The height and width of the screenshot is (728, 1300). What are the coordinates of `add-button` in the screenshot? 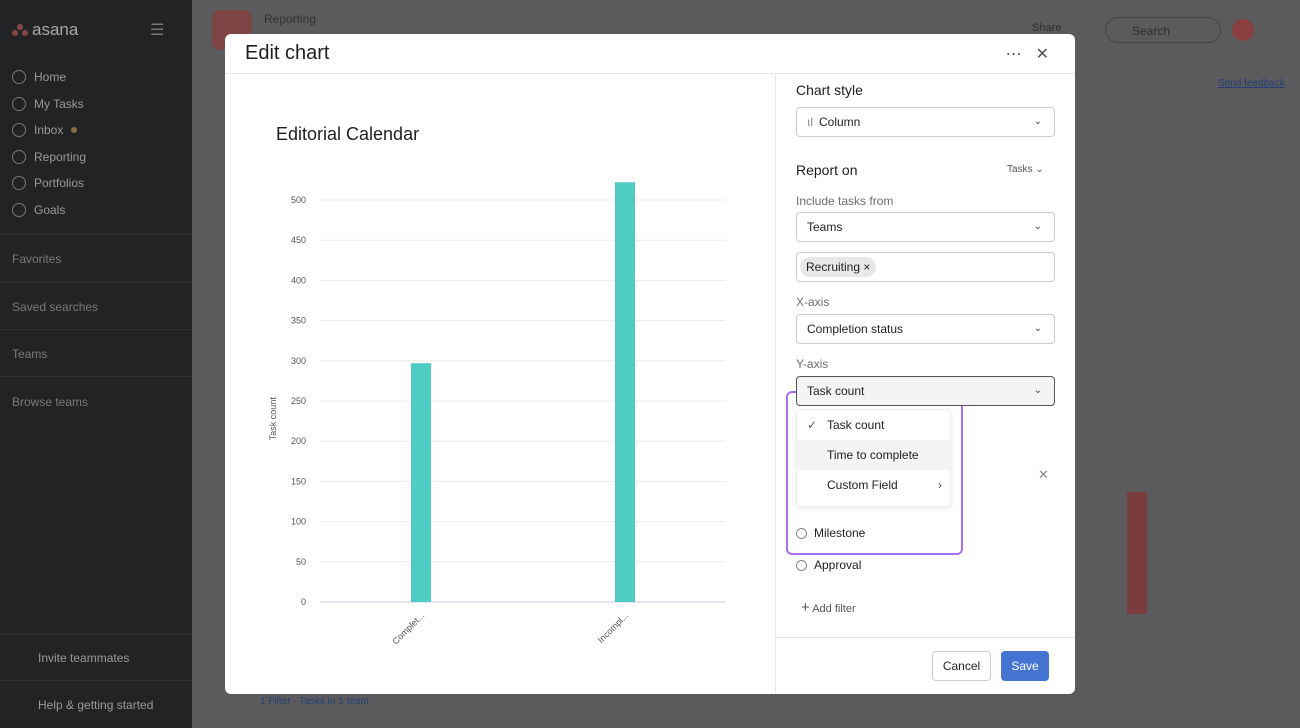 It's located at (1243, 30).